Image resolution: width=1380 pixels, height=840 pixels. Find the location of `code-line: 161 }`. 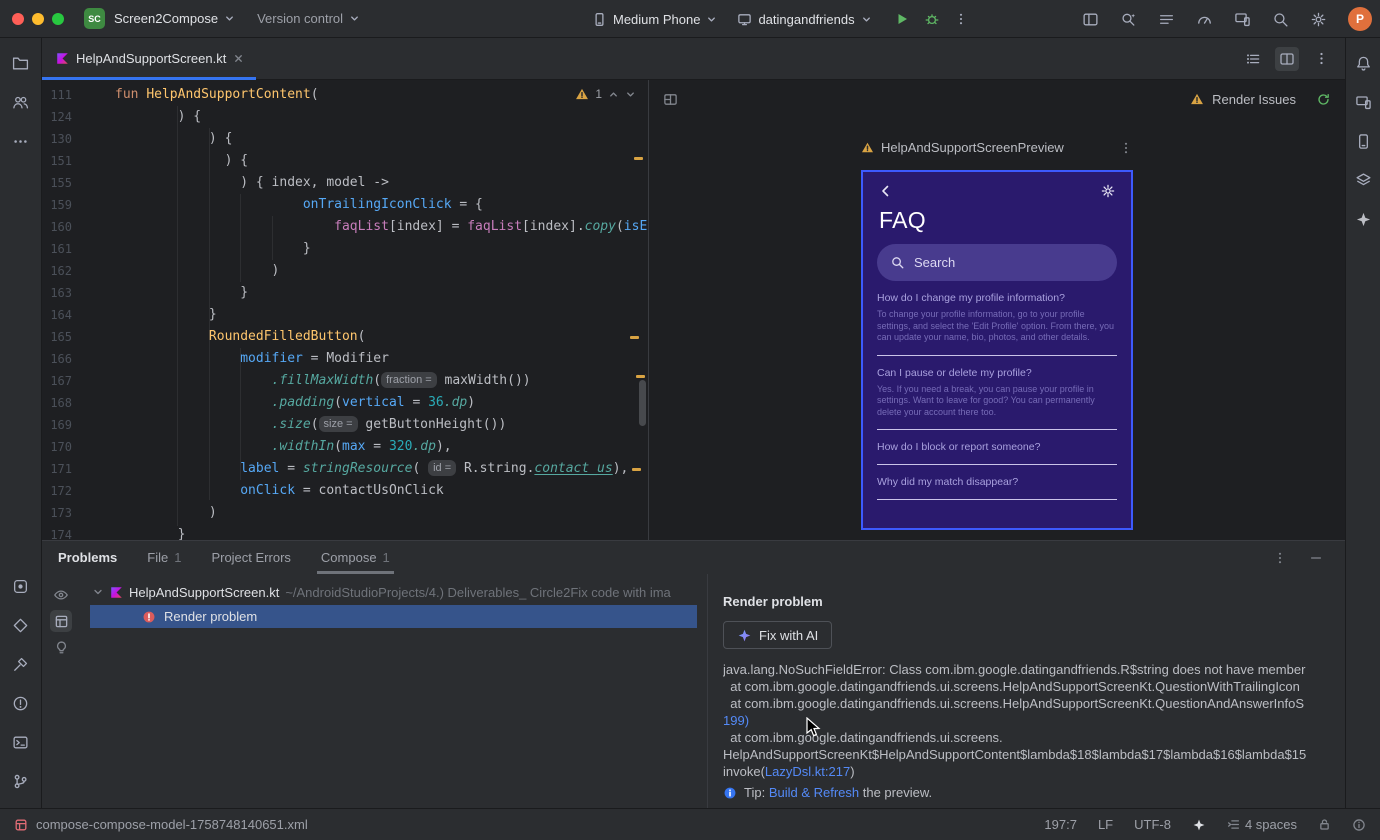

code-line: 161 } is located at coordinates (345, 249).